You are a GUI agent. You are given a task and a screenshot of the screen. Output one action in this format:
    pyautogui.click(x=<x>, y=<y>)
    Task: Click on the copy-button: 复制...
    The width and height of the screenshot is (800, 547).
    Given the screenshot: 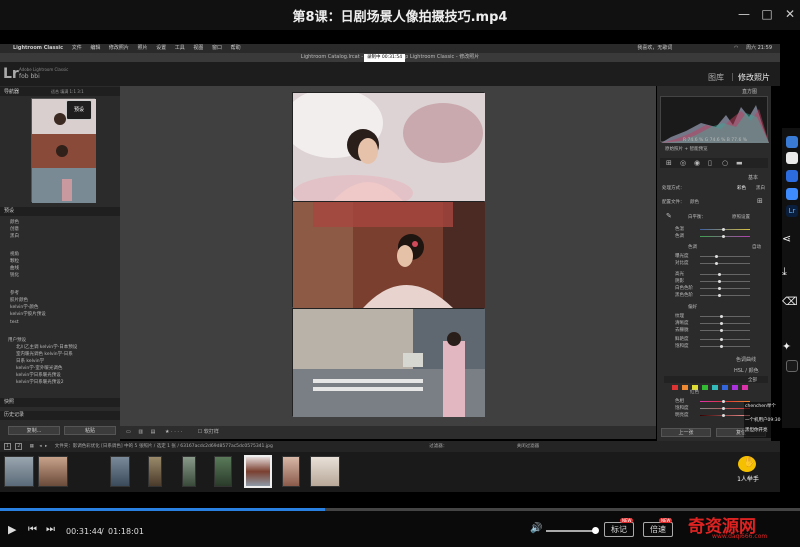 What is the action you would take?
    pyautogui.click(x=34, y=430)
    